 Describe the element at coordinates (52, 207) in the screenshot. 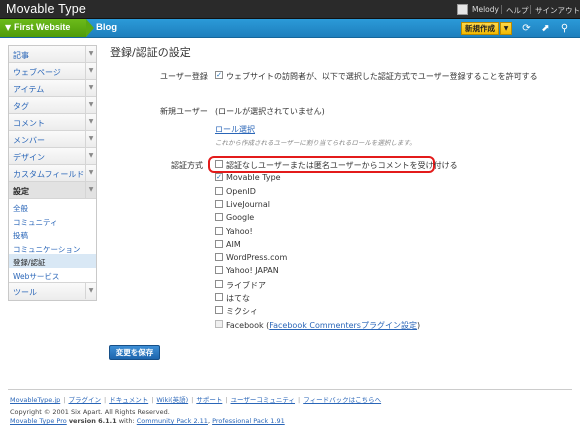

I see `submenu-item-general: 全般` at that location.